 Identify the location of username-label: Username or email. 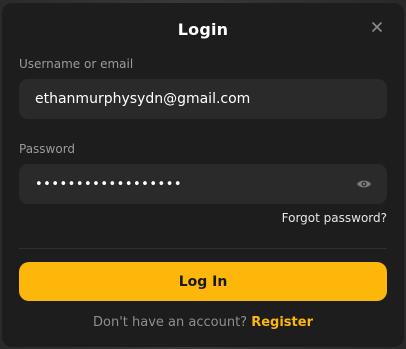
(76, 64).